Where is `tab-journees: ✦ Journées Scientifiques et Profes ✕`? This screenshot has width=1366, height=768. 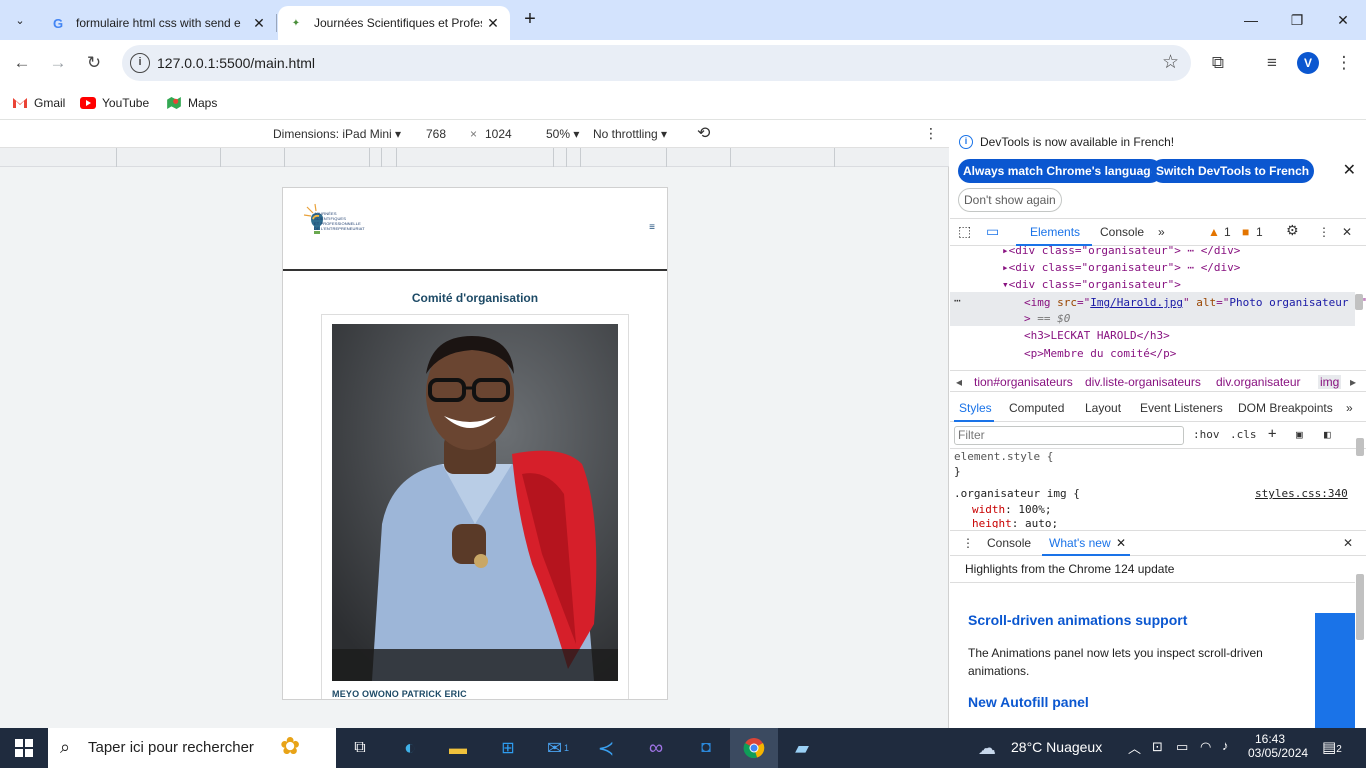 tab-journees: ✦ Journées Scientifiques et Profes ✕ is located at coordinates (394, 23).